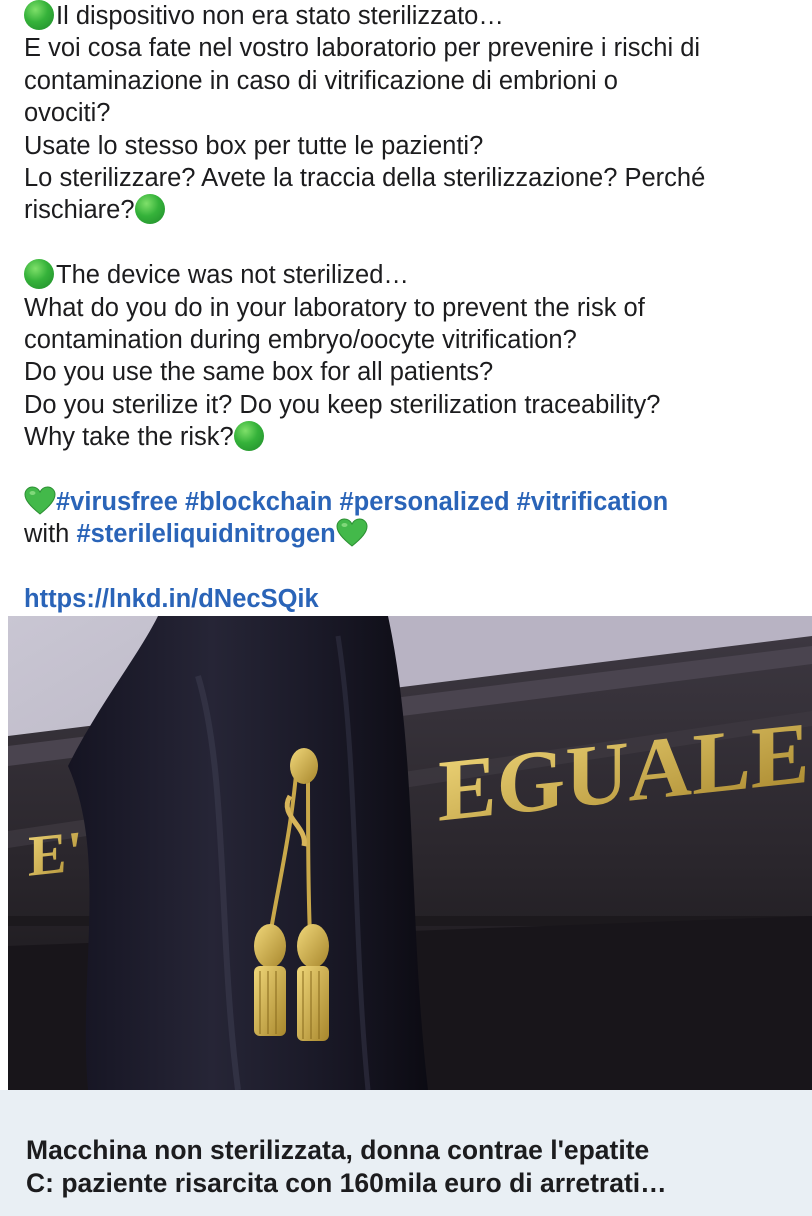 Image resolution: width=812 pixels, height=1216 pixels. I want to click on it-line-4: ovociti?, so click(67, 113).